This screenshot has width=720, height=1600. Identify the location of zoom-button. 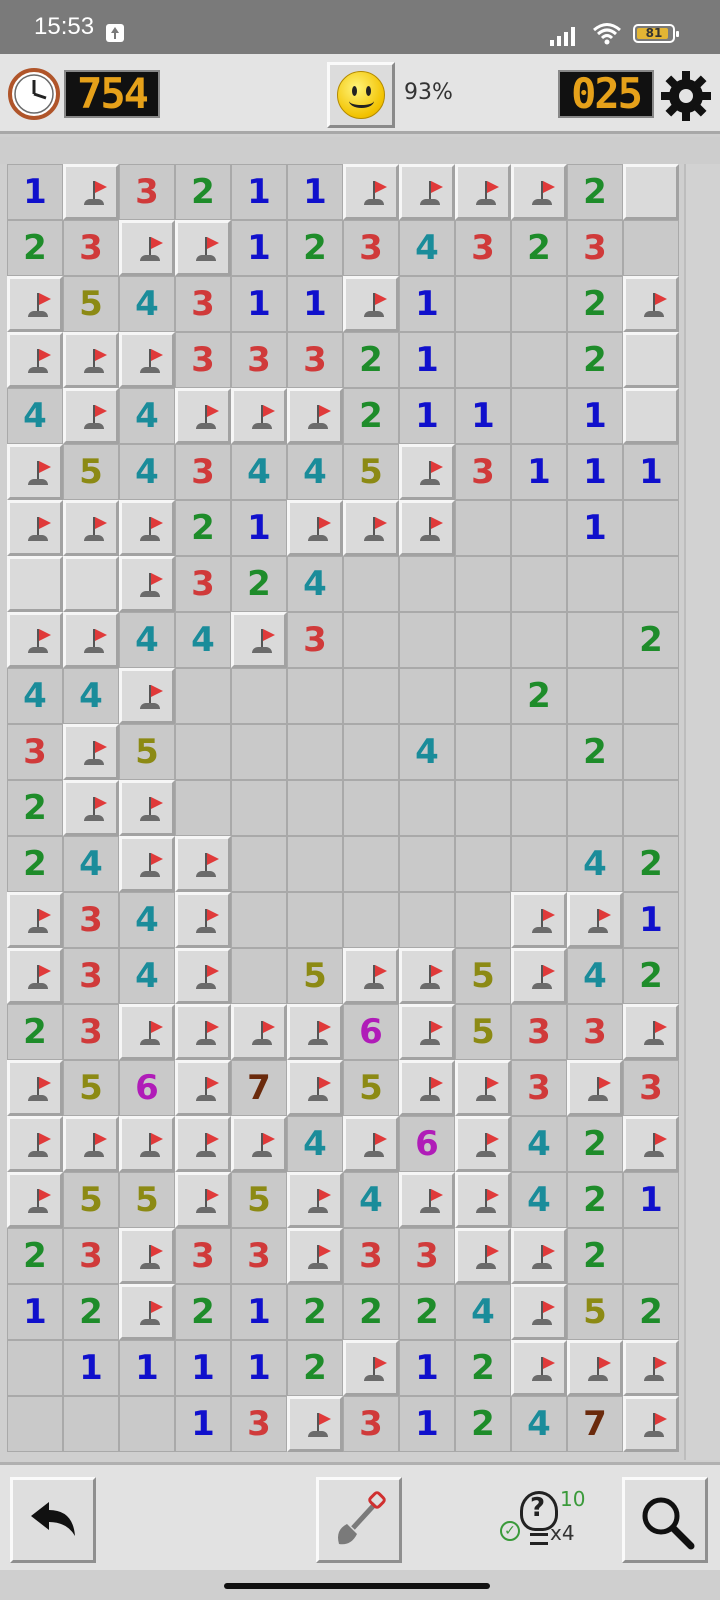
(665, 1520).